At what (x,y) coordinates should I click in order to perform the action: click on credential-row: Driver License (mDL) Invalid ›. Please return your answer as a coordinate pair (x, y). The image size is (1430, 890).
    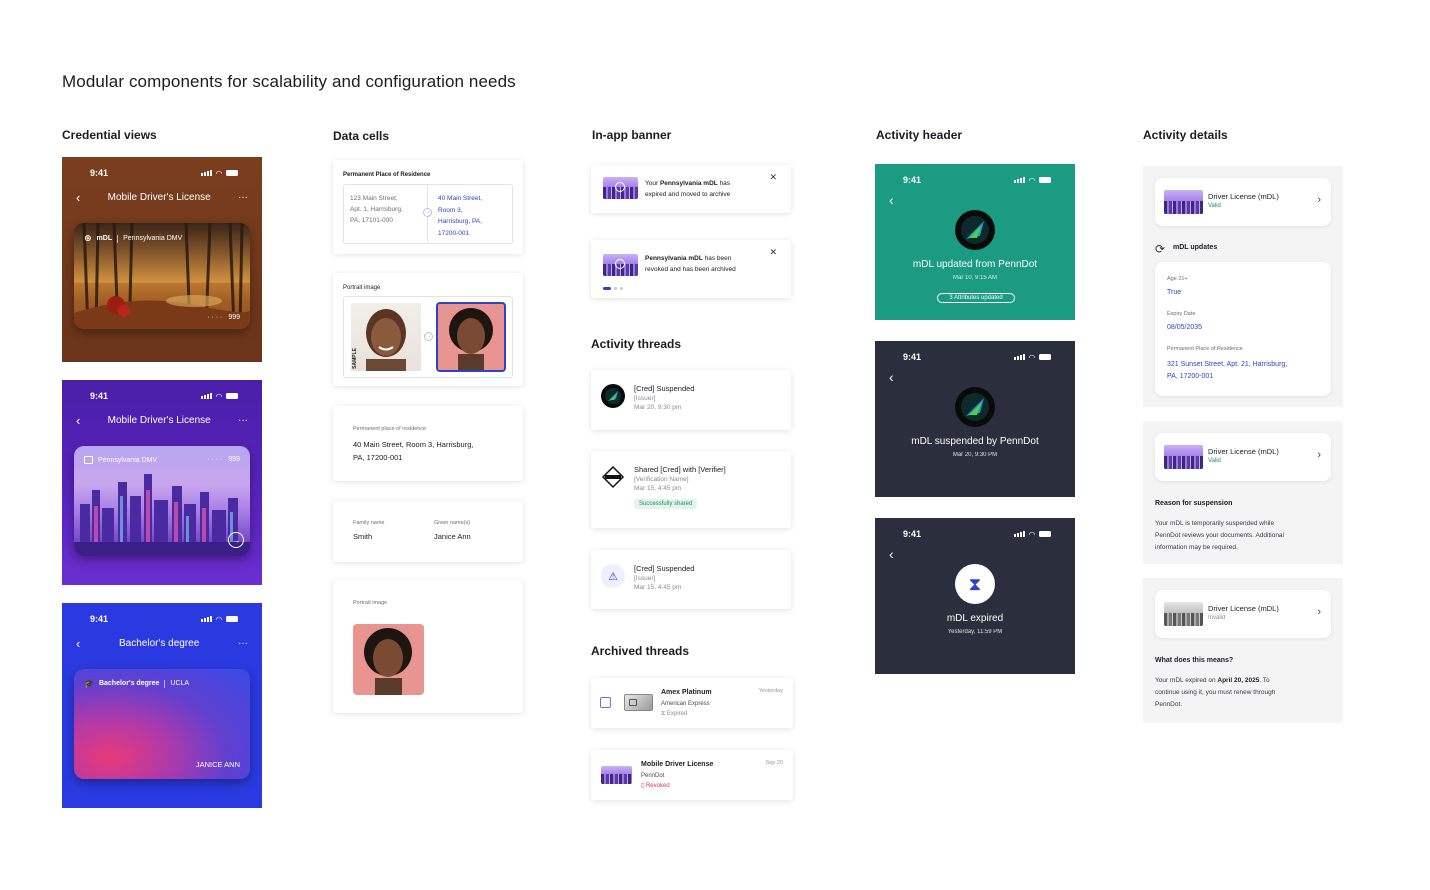
    Looking at the image, I should click on (1243, 614).